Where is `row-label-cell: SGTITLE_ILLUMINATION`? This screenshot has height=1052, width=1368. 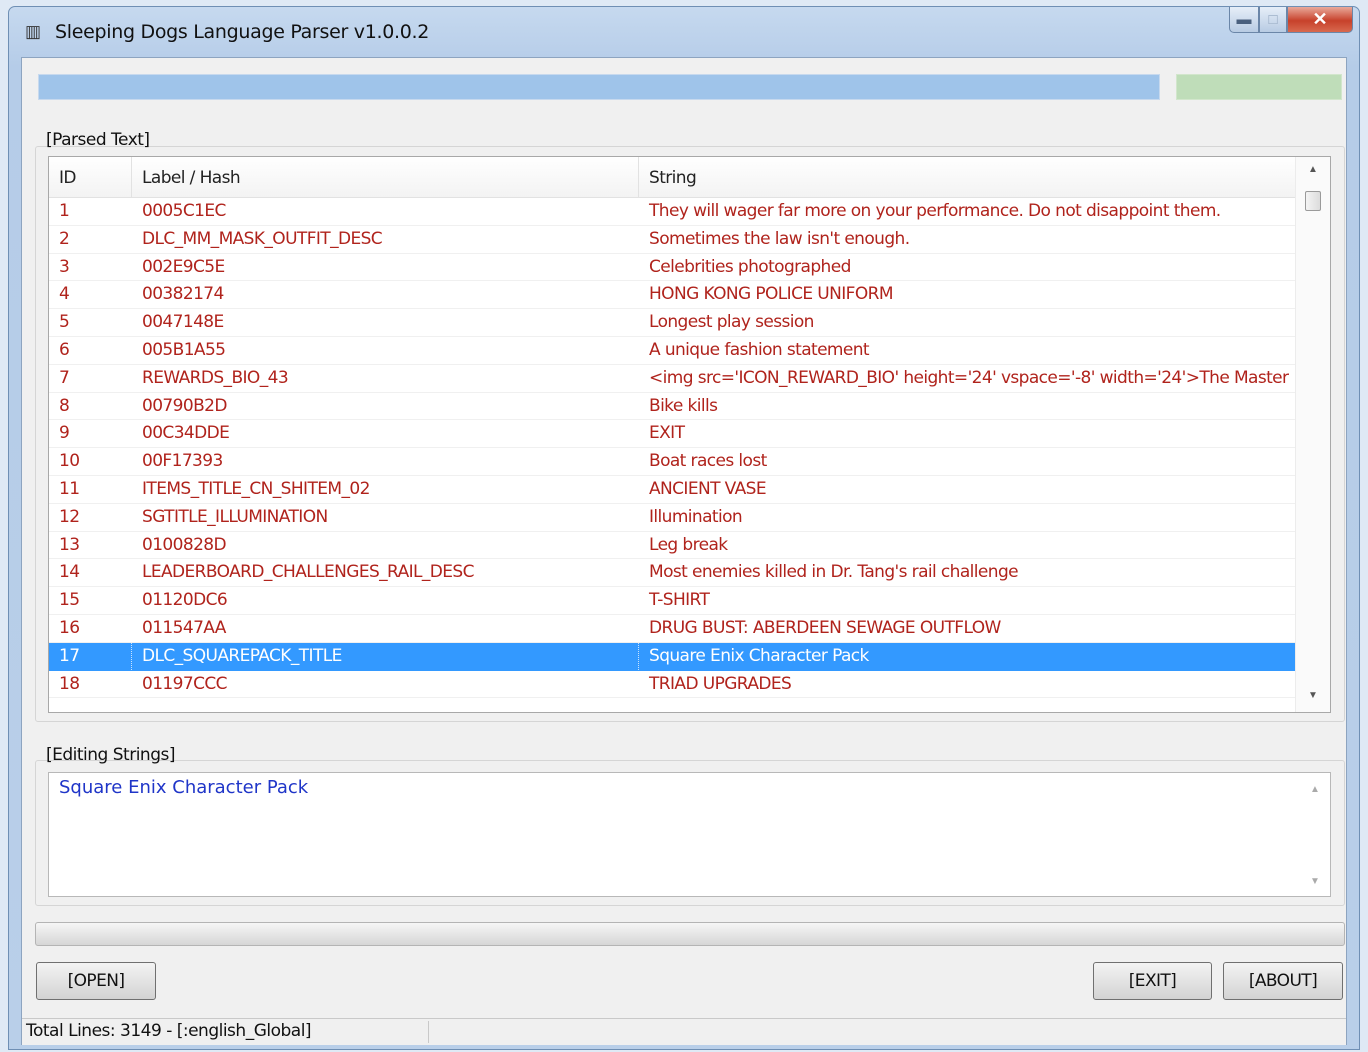 row-label-cell: SGTITLE_ILLUMINATION is located at coordinates (235, 516).